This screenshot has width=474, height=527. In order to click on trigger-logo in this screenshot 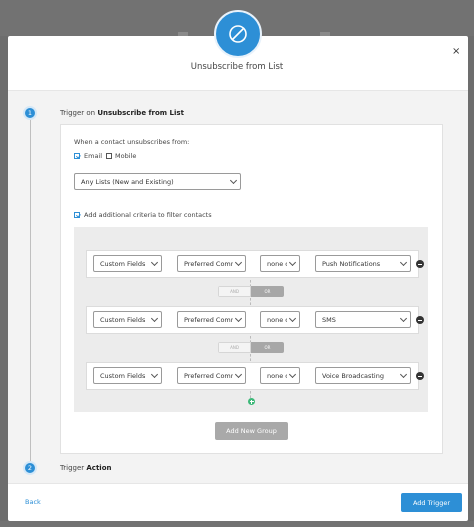, I will do `click(238, 34)`.